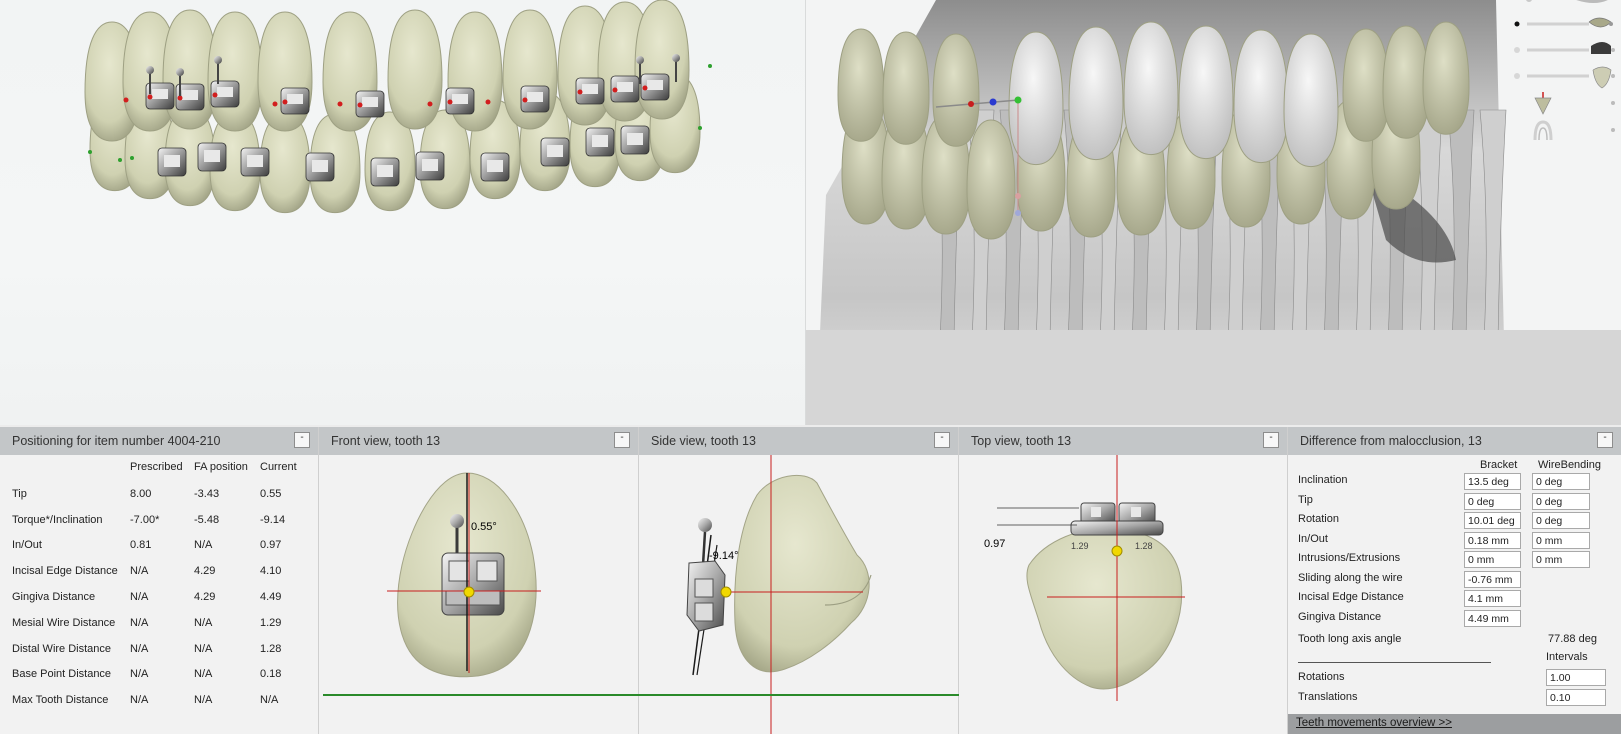 Image resolution: width=1621 pixels, height=734 pixels. Describe the element at coordinates (1492, 559) in the screenshot. I see `bracket-input: 0 mm` at that location.